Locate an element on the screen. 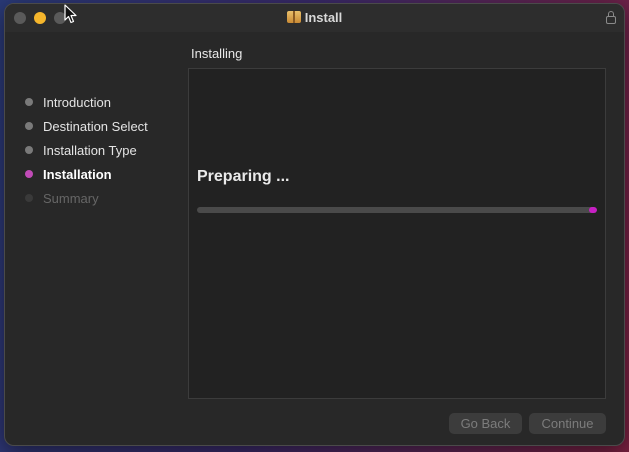 The image size is (629, 452). step-installation-type: Installation Type is located at coordinates (86, 150).